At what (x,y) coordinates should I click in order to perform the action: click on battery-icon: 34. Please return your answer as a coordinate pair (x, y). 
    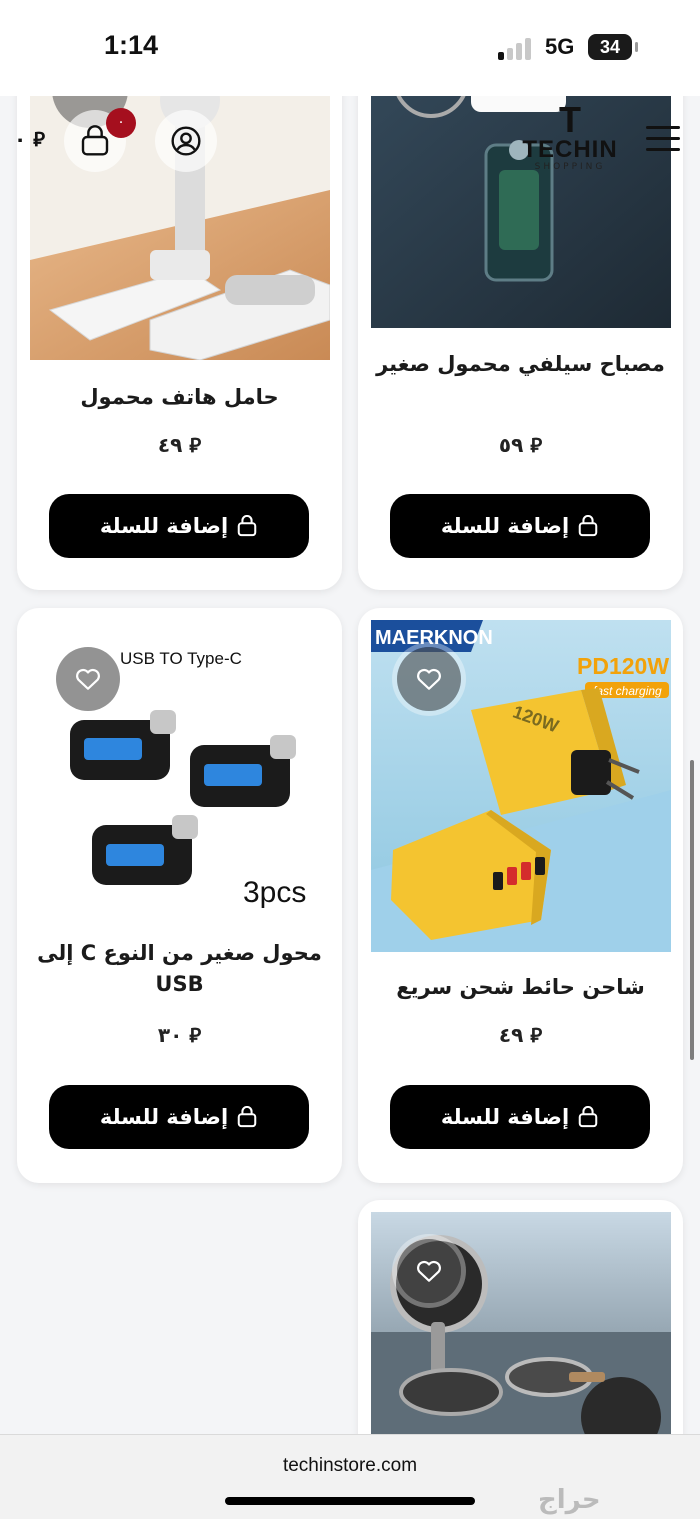
    Looking at the image, I should click on (613, 47).